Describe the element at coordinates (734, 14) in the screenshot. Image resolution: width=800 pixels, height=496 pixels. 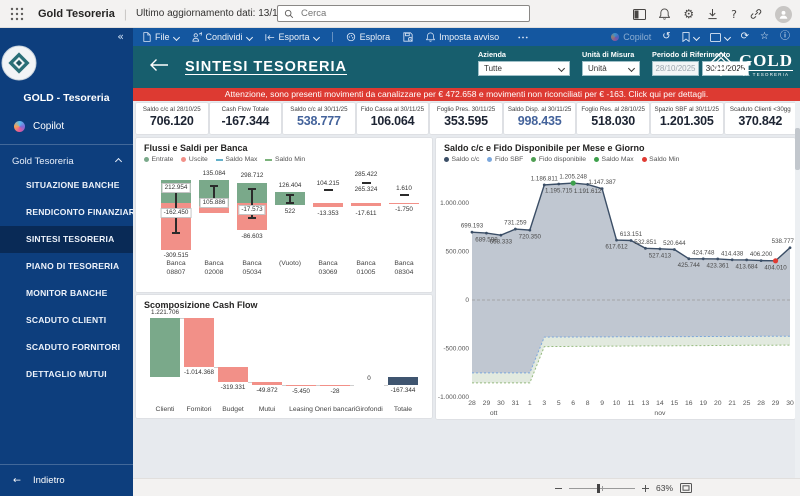
I see `help-icon: ?` at that location.